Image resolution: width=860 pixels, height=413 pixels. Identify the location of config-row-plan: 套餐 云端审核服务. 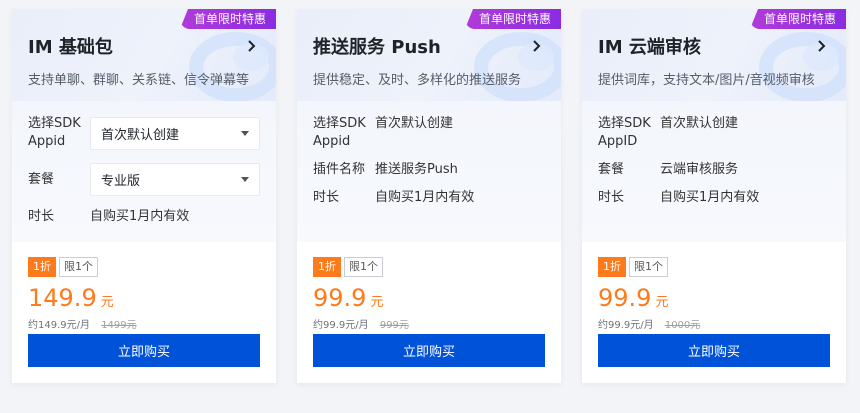
(714, 170).